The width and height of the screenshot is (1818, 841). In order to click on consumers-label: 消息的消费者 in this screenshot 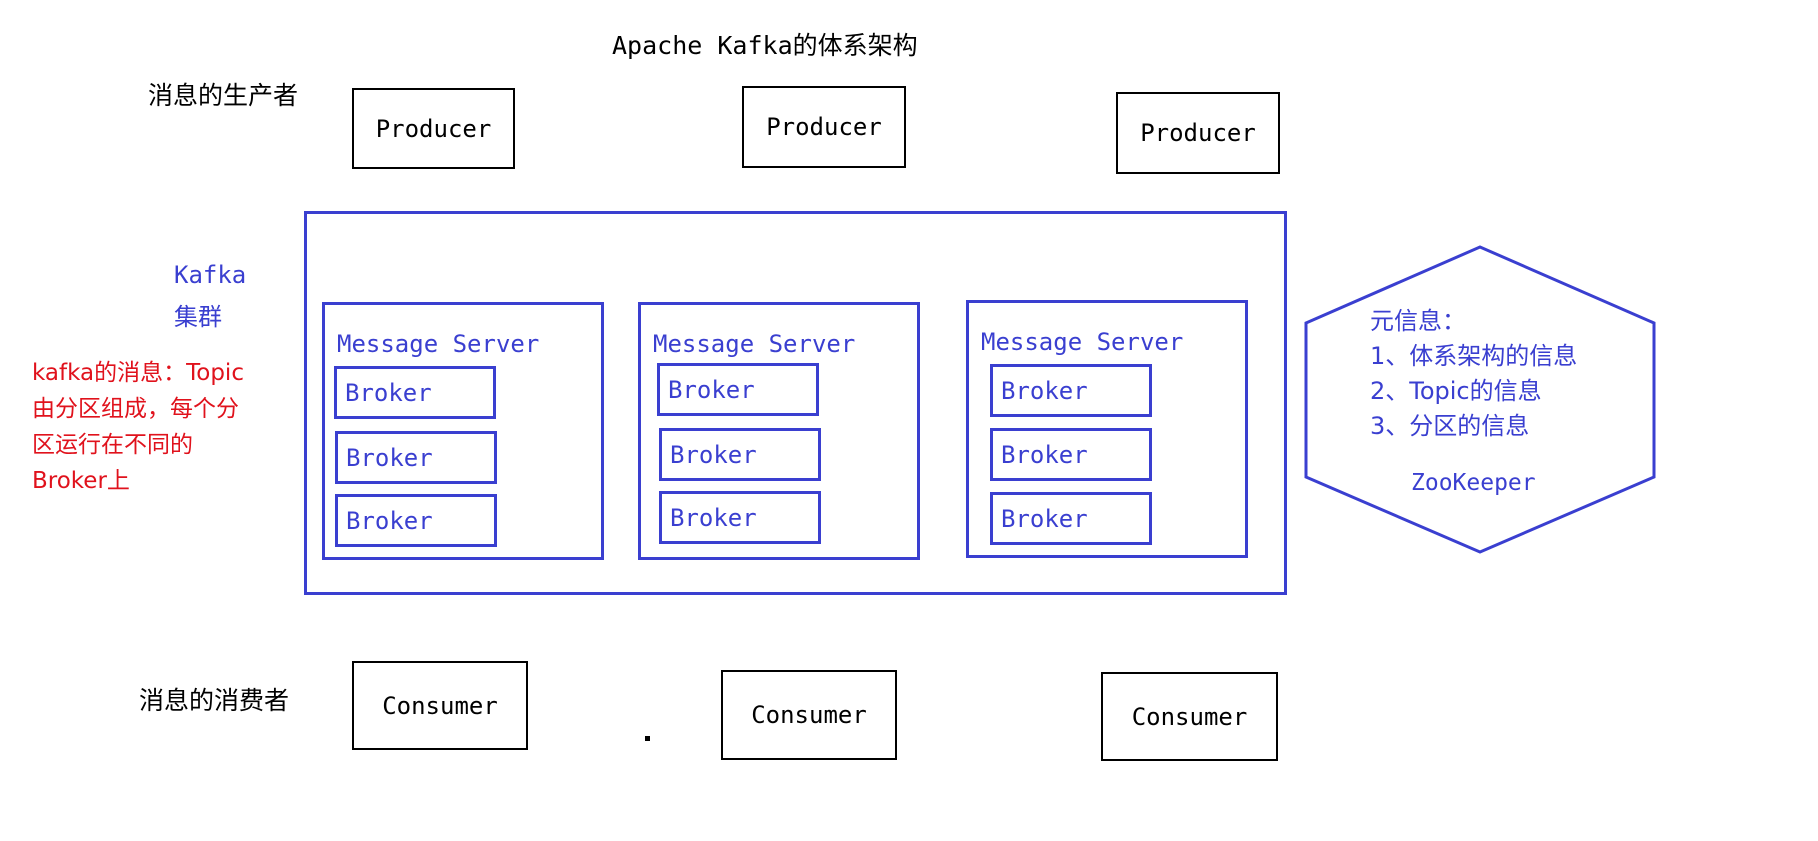, I will do `click(214, 700)`.